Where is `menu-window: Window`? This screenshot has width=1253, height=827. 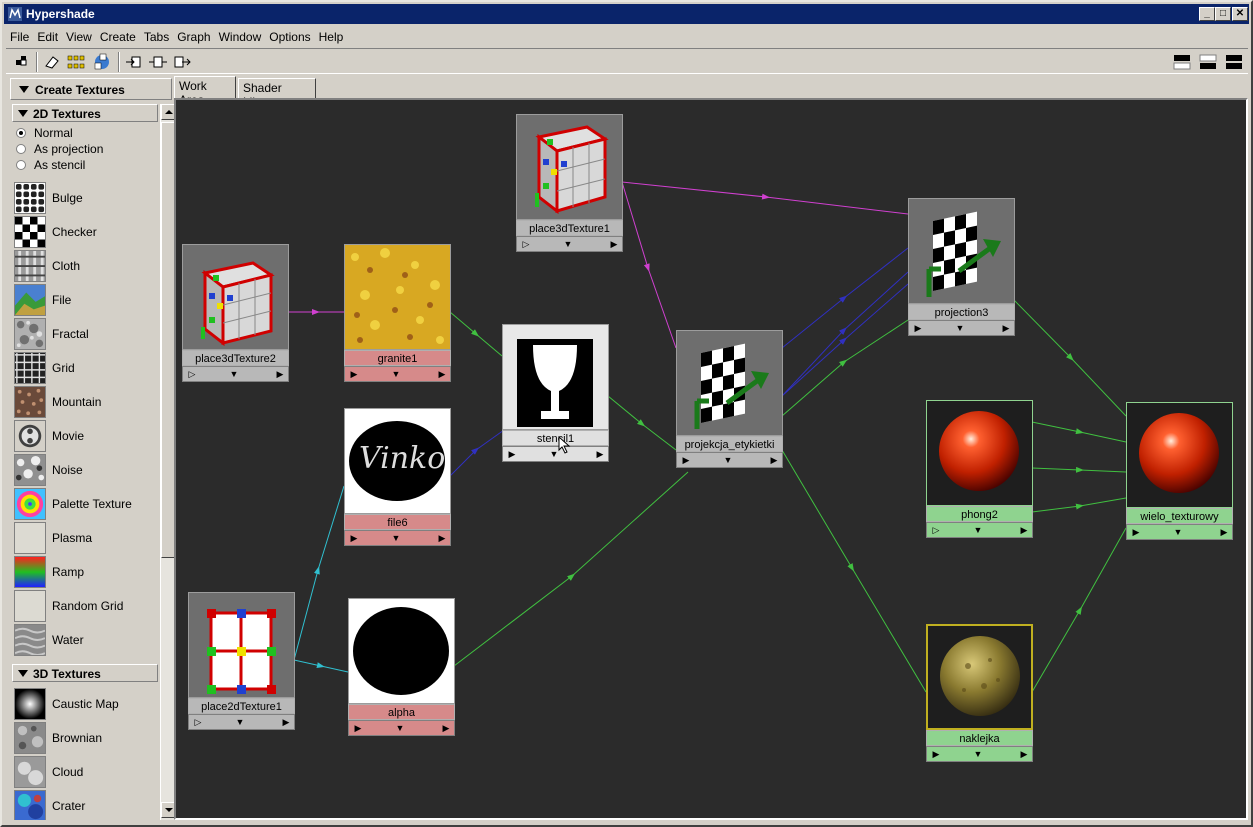 menu-window: Window is located at coordinates (240, 37).